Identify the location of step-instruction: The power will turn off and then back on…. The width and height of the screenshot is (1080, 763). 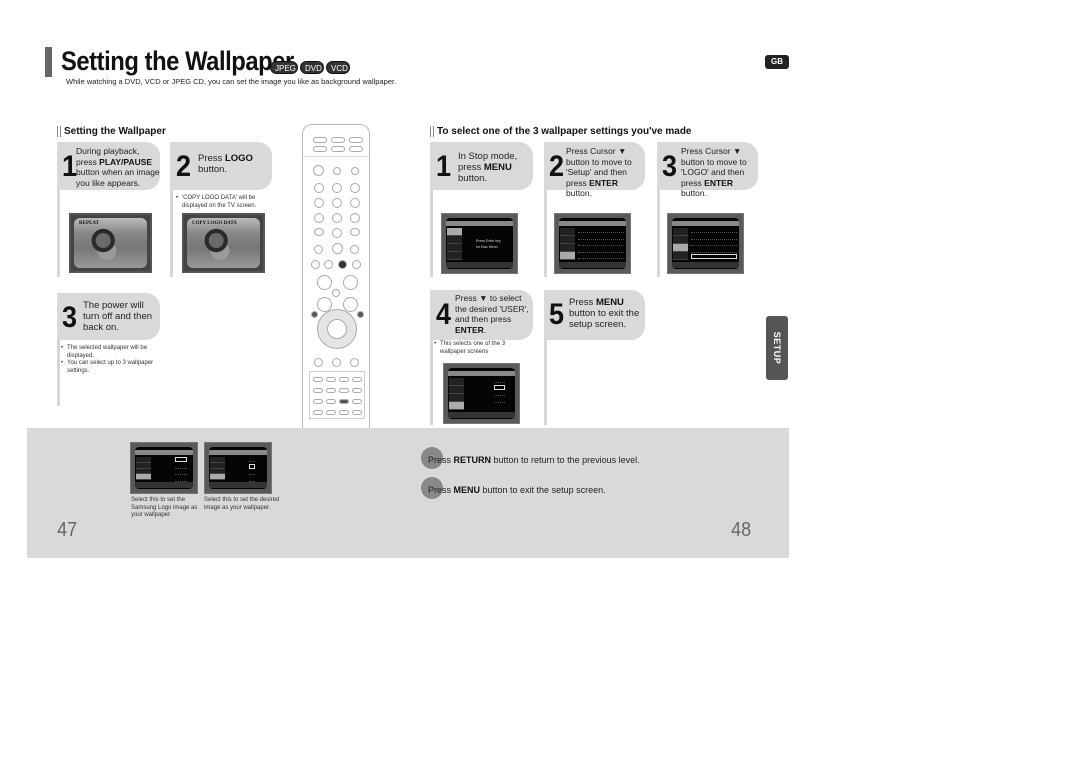
(118, 316).